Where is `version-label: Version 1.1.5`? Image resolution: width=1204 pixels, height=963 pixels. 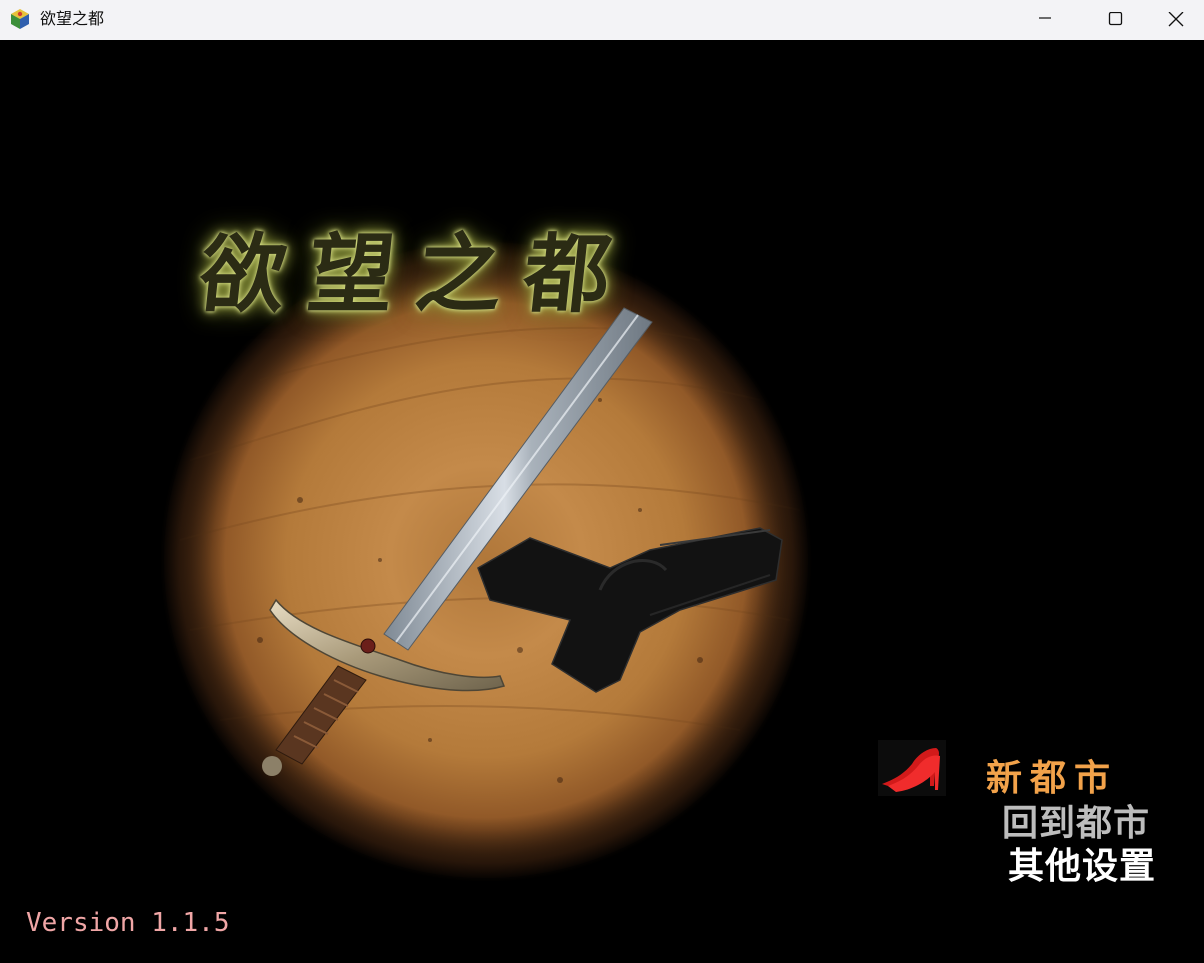
version-label: Version 1.1.5 is located at coordinates (128, 923).